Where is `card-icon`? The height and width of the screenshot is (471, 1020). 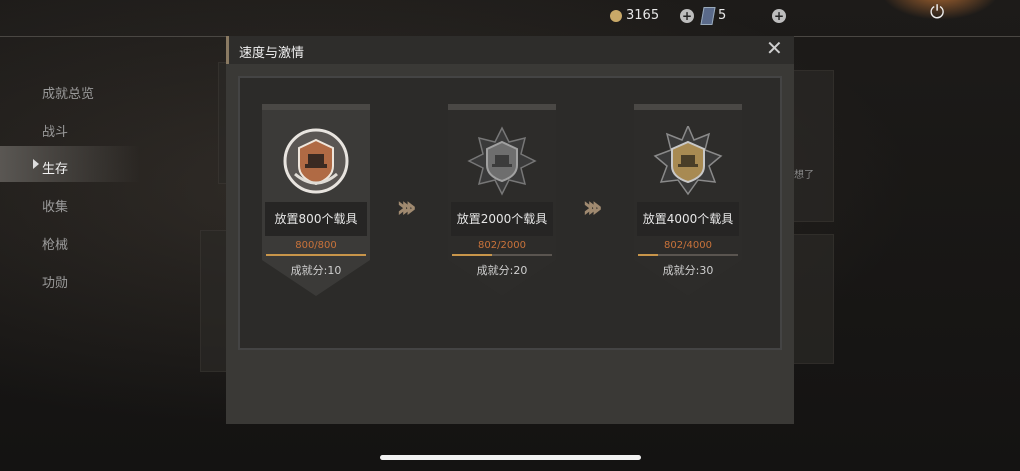 card-icon is located at coordinates (708, 16).